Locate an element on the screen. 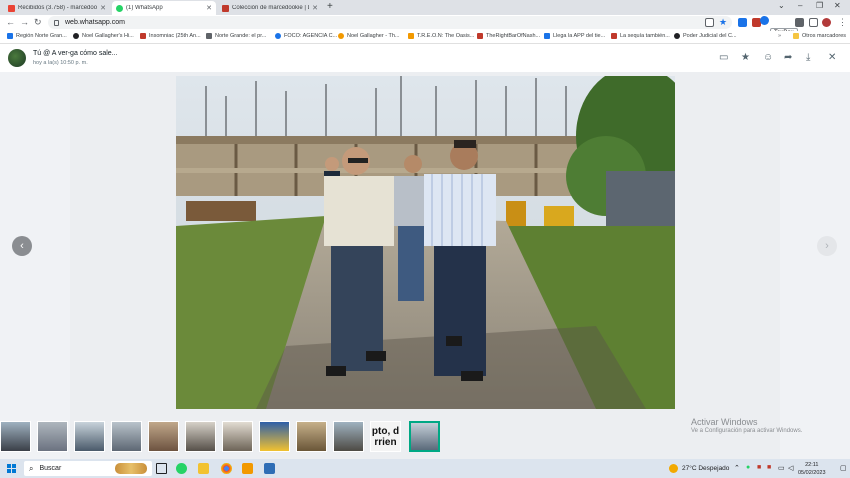 This screenshot has width=850, height=478. tab-title: Recibidos (3.758) - marcedookie is located at coordinates (58, 8).